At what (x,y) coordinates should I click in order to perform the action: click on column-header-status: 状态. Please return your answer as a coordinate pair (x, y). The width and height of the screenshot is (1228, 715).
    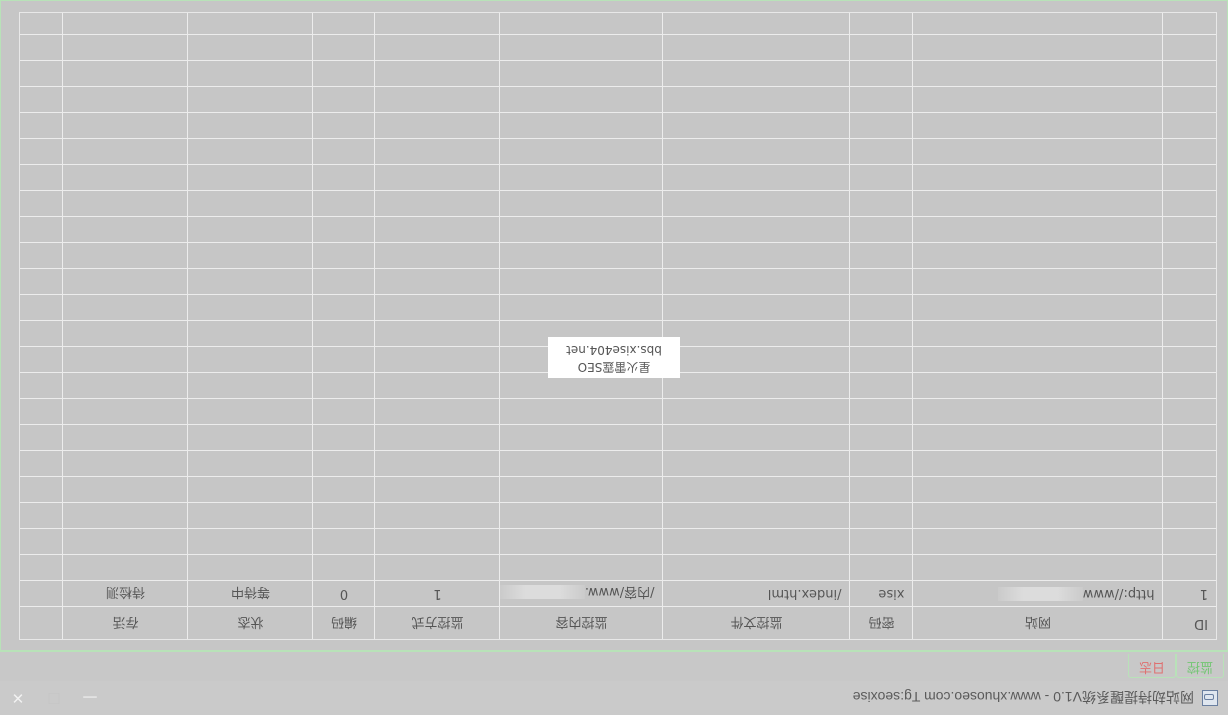
    Looking at the image, I should click on (250, 623).